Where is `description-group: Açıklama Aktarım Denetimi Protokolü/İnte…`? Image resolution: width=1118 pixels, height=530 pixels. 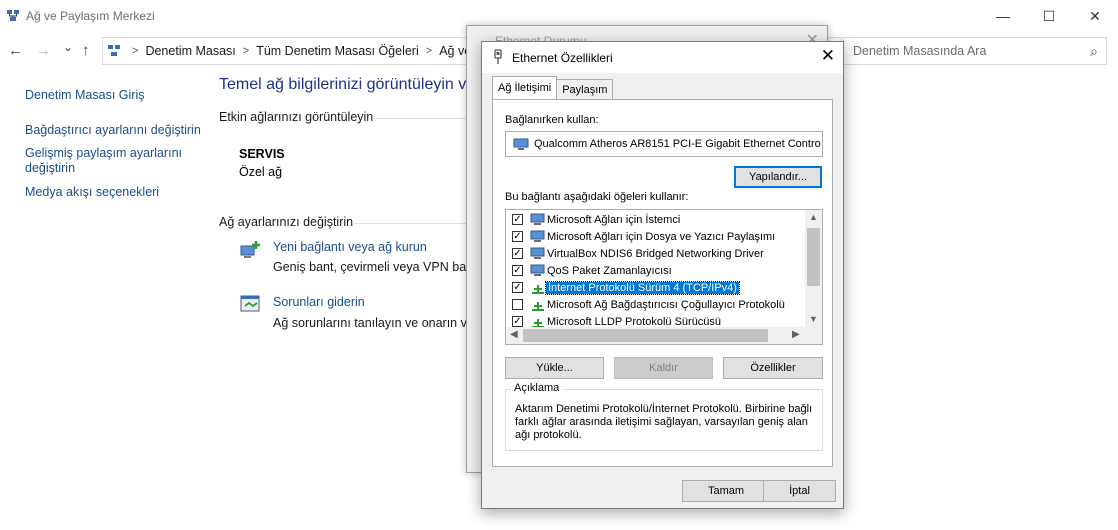 description-group: Açıklama Aktarım Denetimi Protokolü/İnte… is located at coordinates (664, 416).